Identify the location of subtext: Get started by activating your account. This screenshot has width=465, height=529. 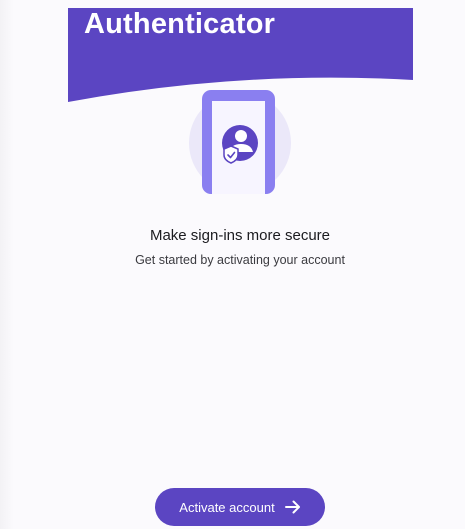
(240, 260).